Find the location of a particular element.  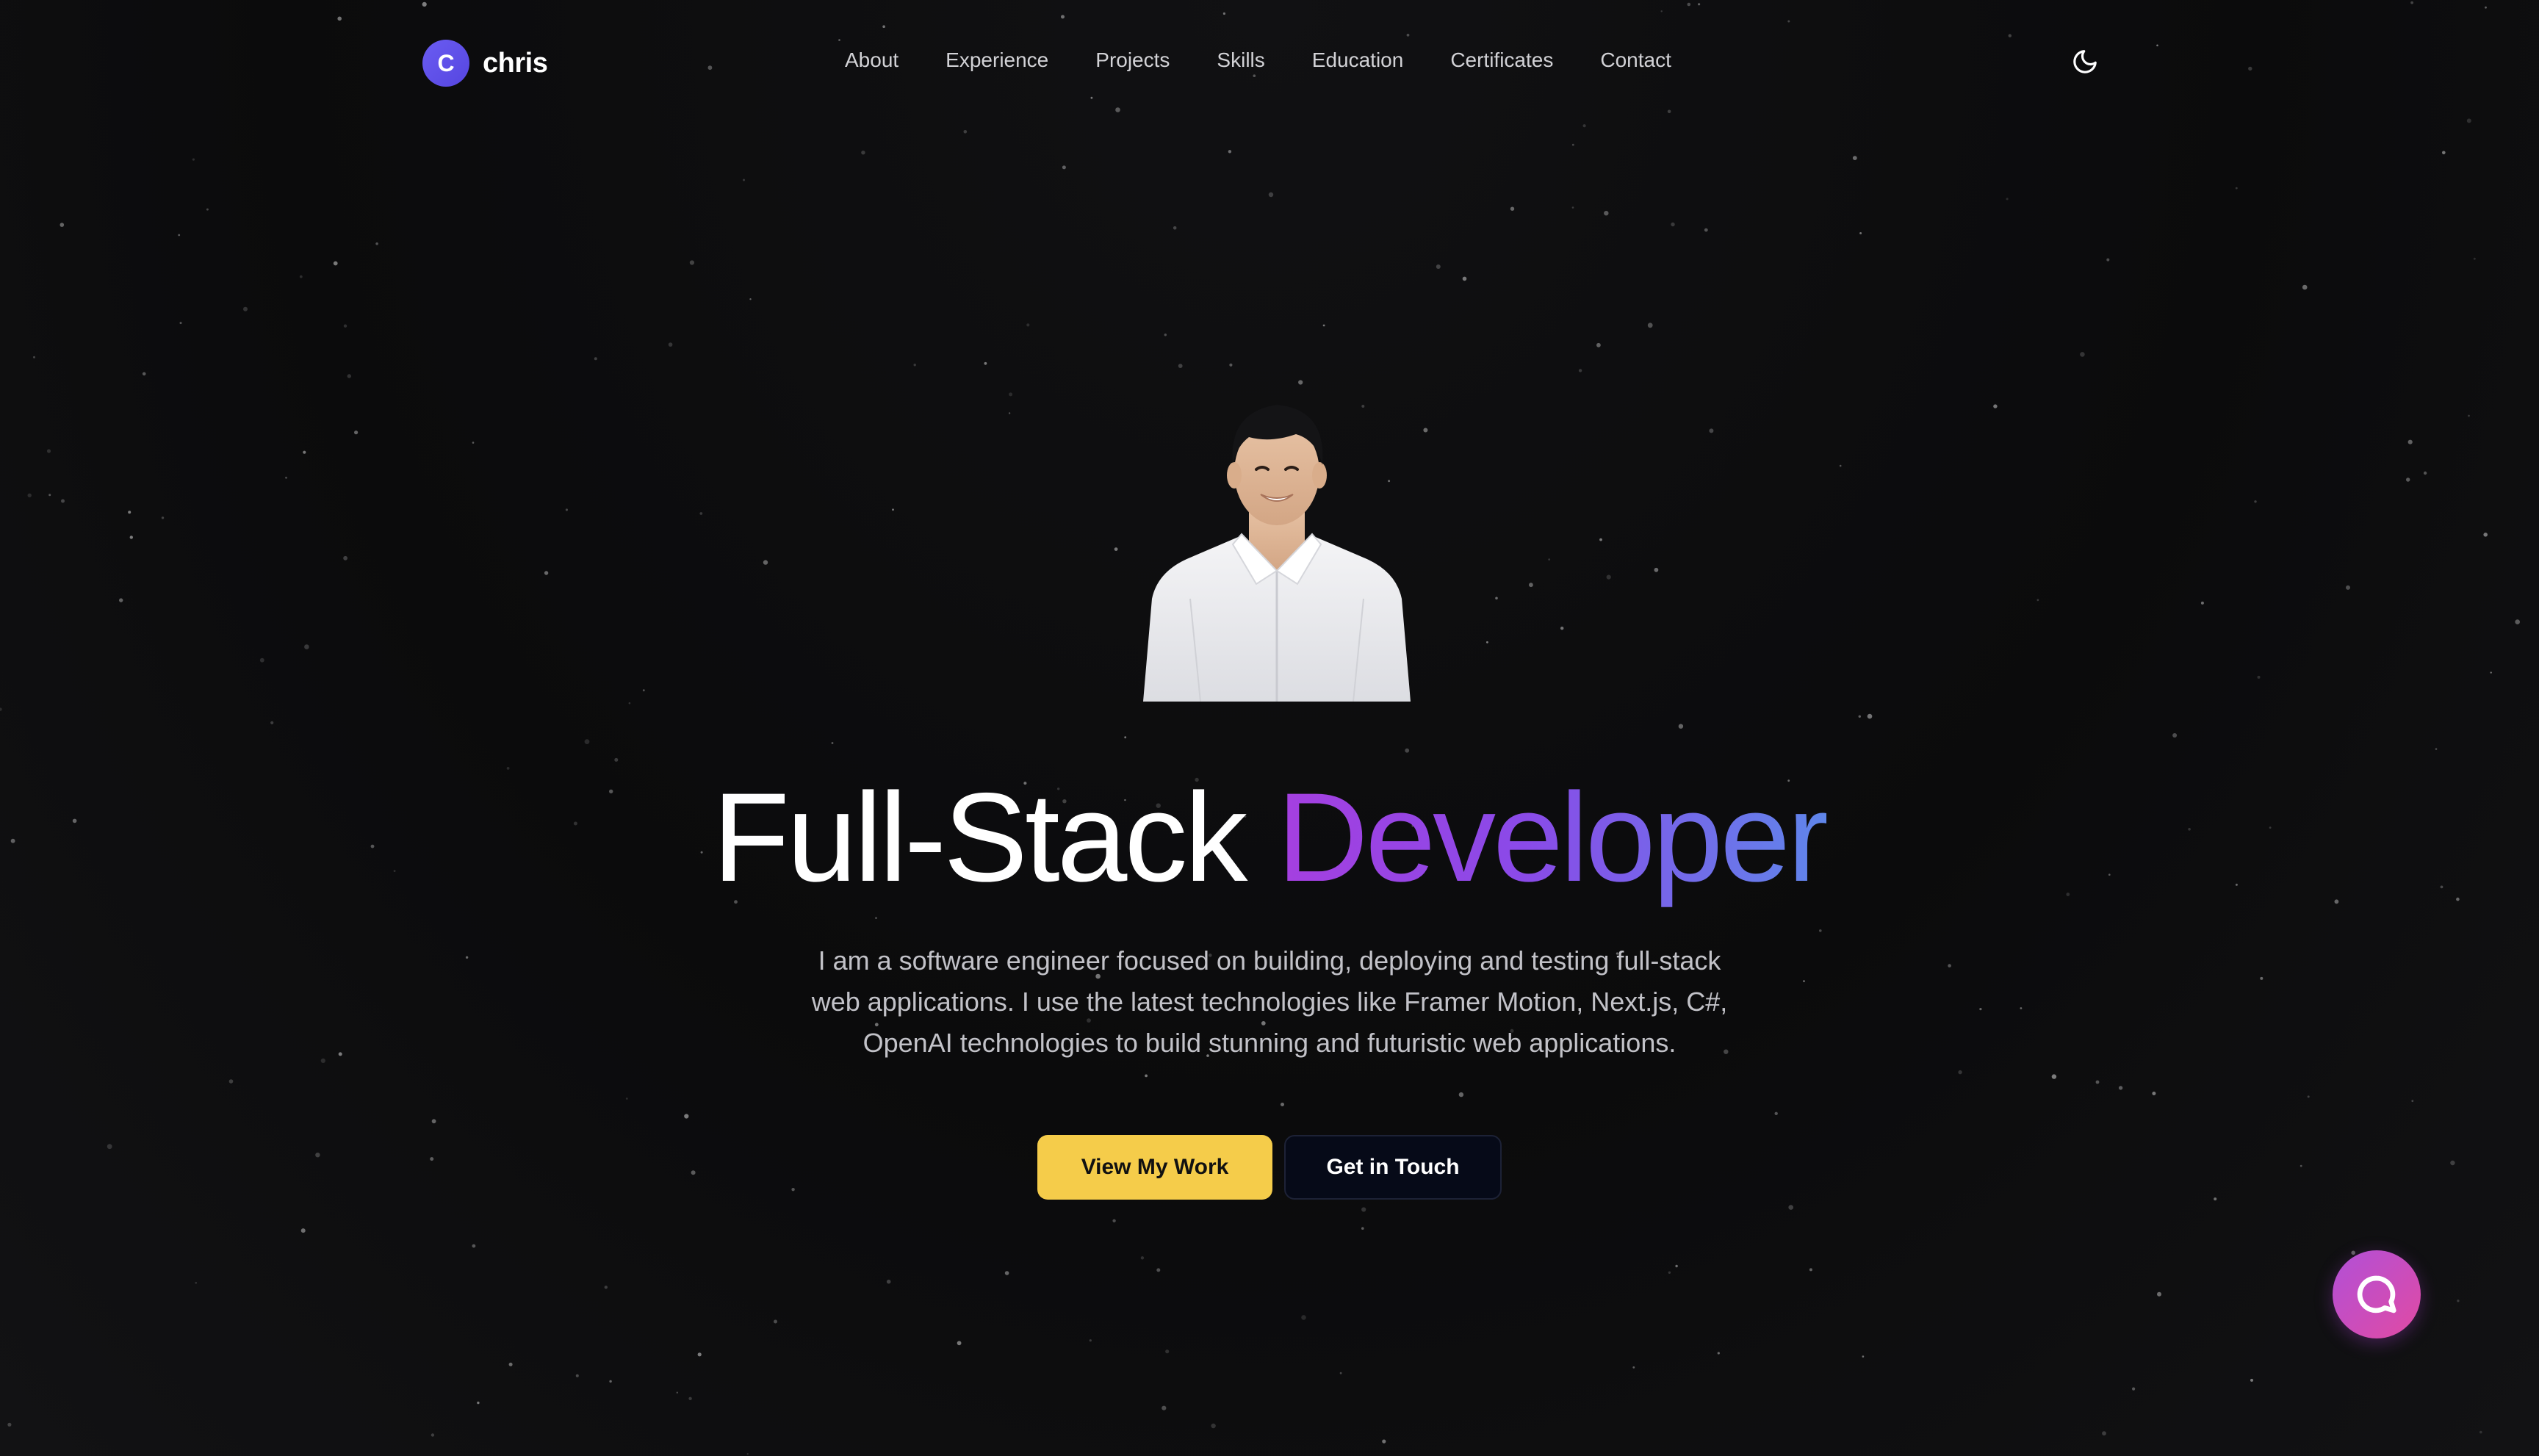

nav-item-projects: Projects is located at coordinates (1132, 60).